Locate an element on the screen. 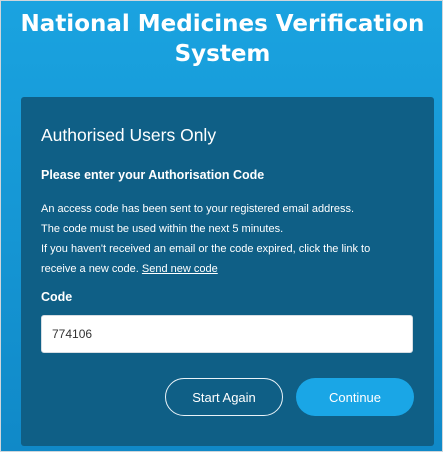 This screenshot has width=443, height=452. continue-button: Continue is located at coordinates (355, 397).